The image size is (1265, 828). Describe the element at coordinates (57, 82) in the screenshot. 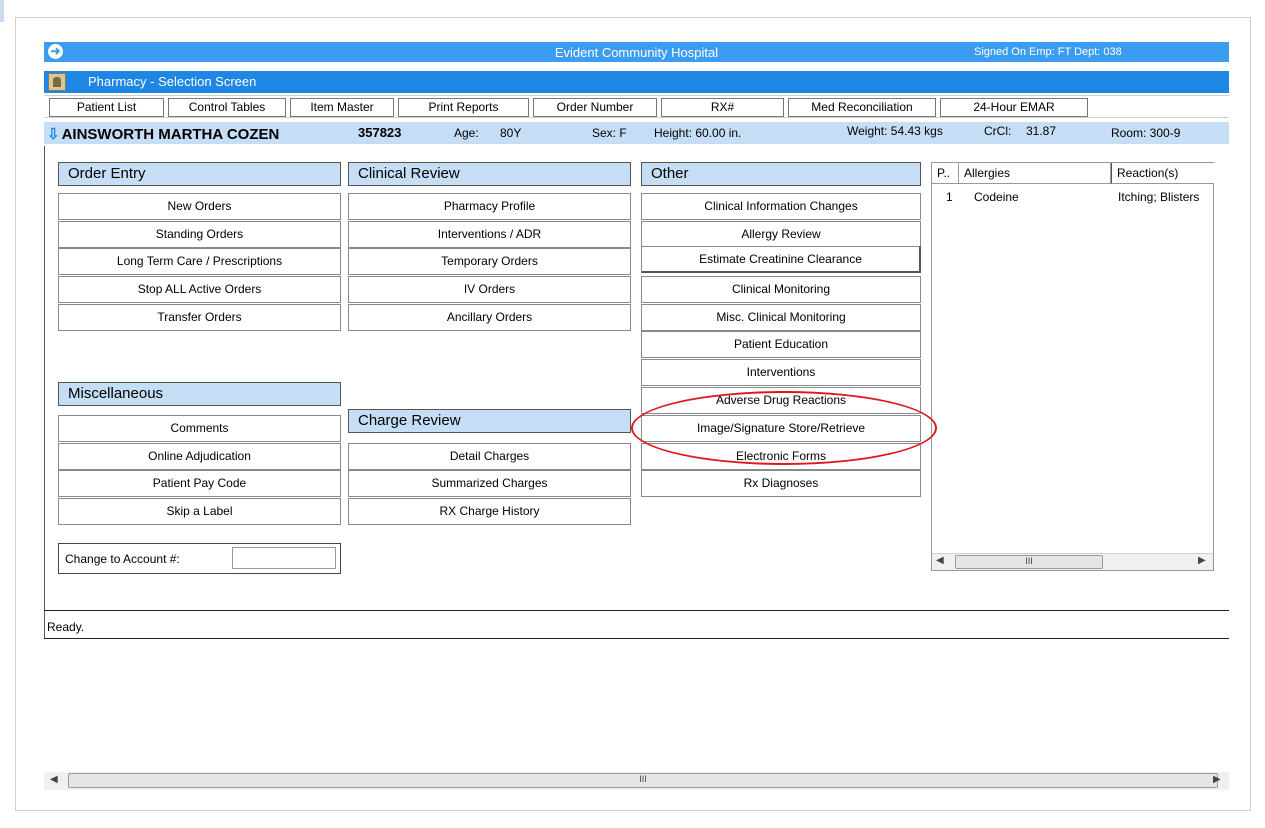

I see `pharmacist-icon` at that location.